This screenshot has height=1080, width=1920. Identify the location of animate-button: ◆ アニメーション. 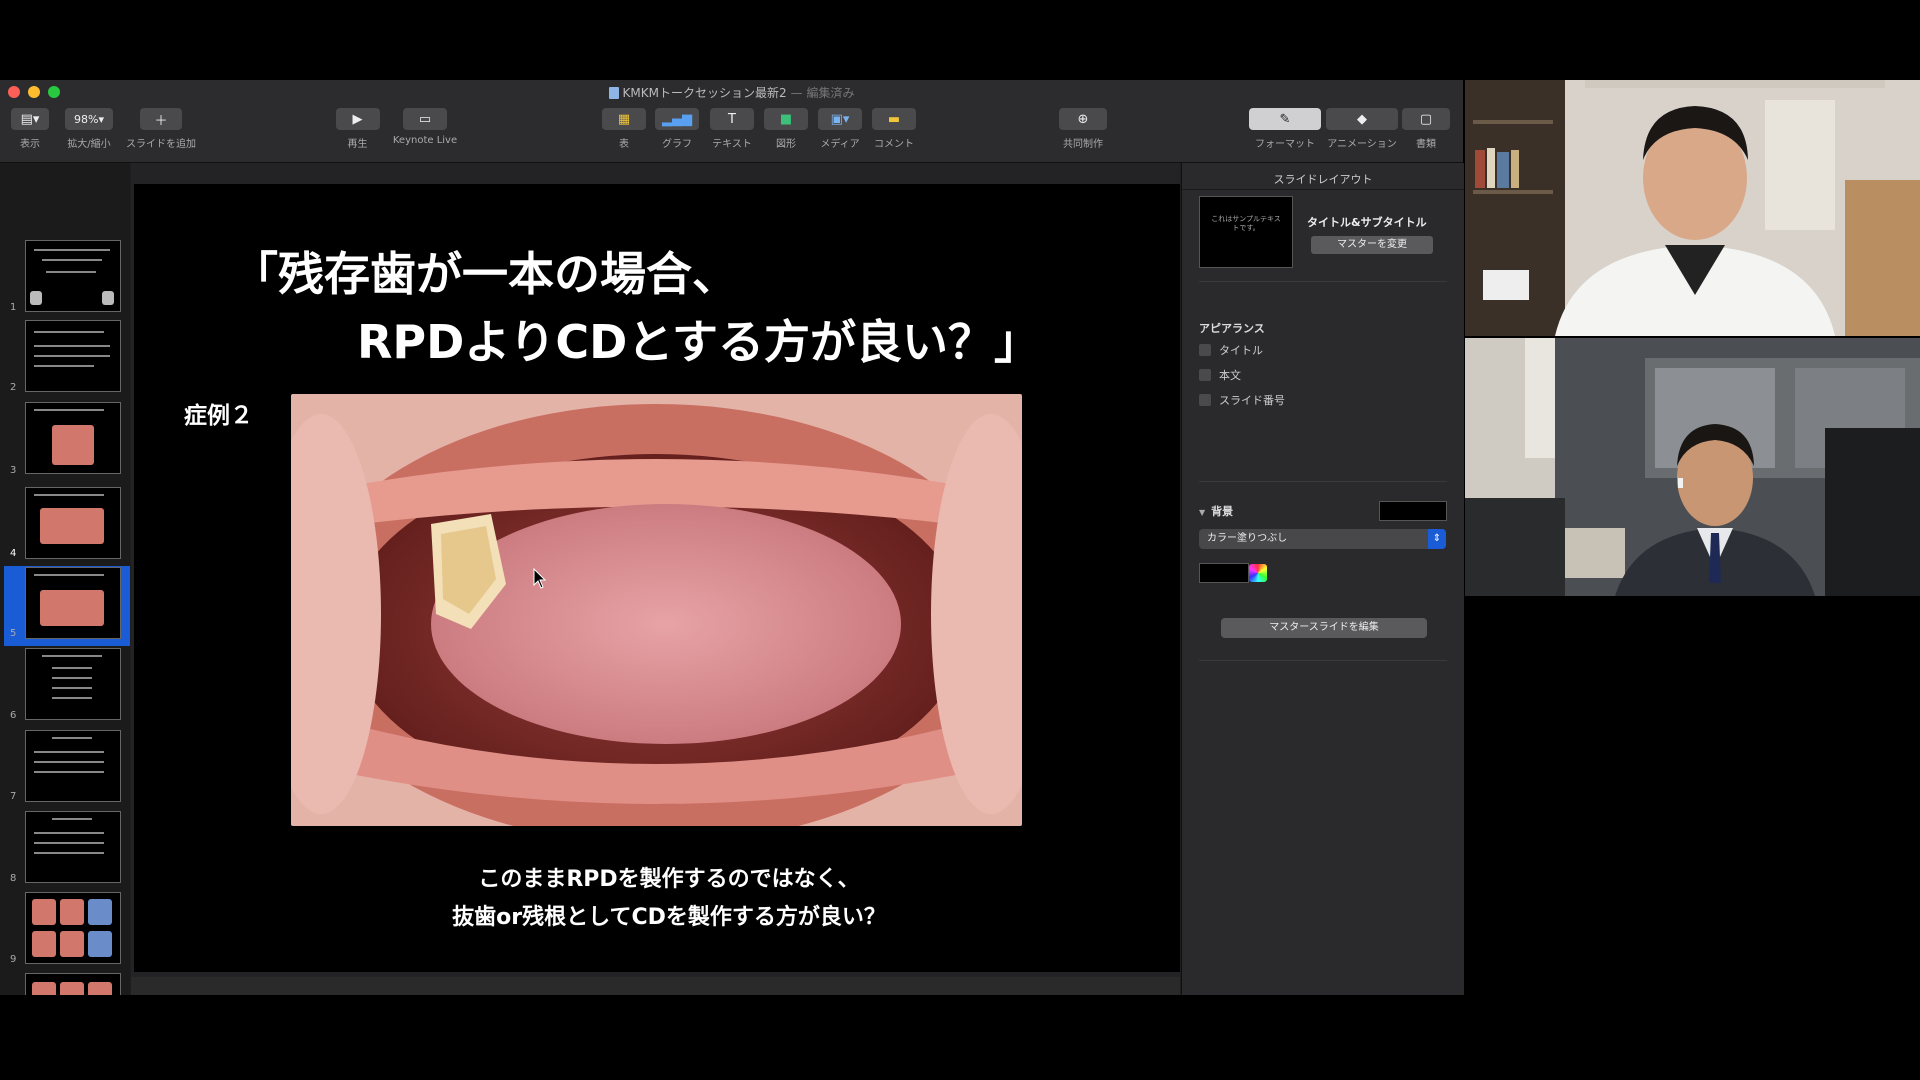
(1362, 129).